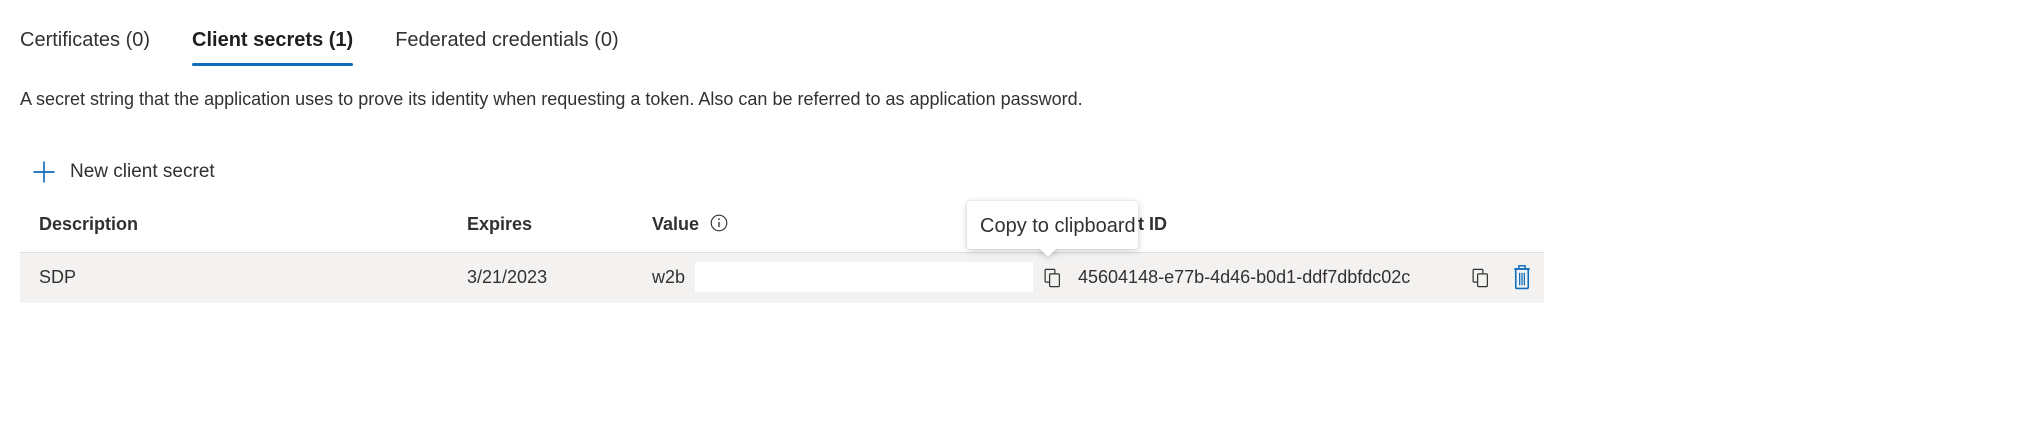  I want to click on new-client-secret-button: New client secret, so click(123, 172).